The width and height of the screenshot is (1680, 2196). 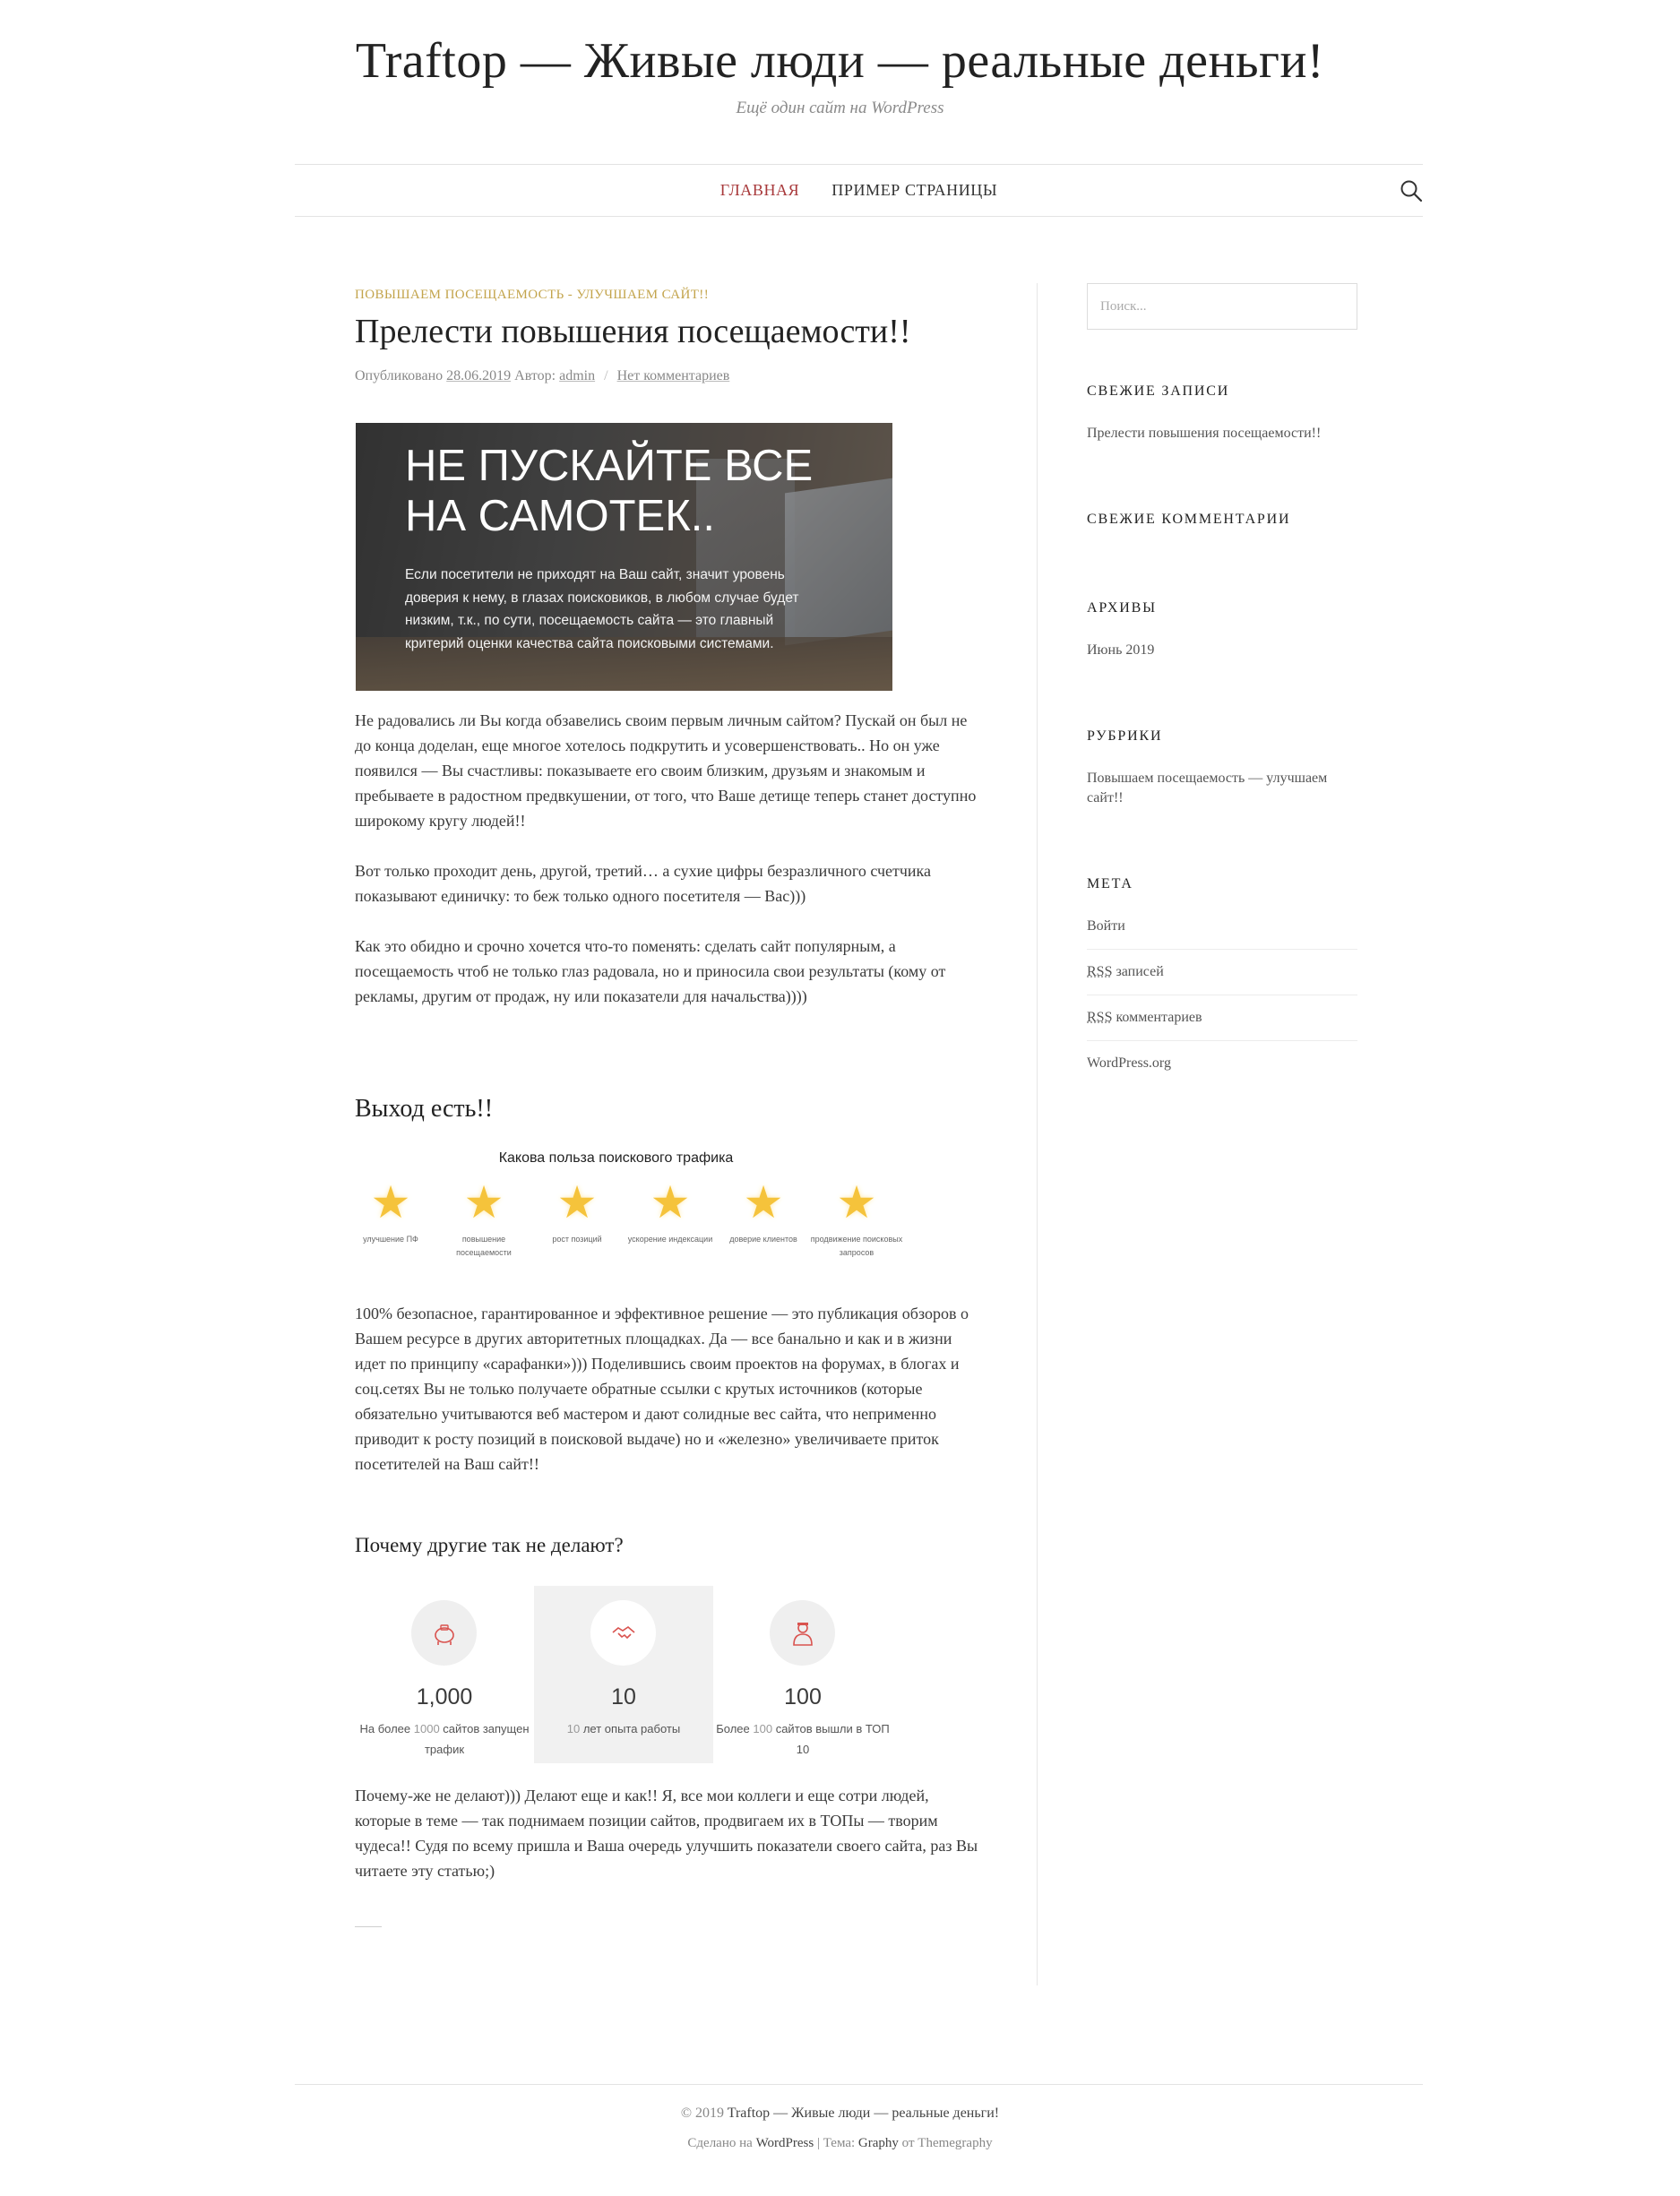 I want to click on benefit-item: ★ рост позиций, so click(x=577, y=1211).